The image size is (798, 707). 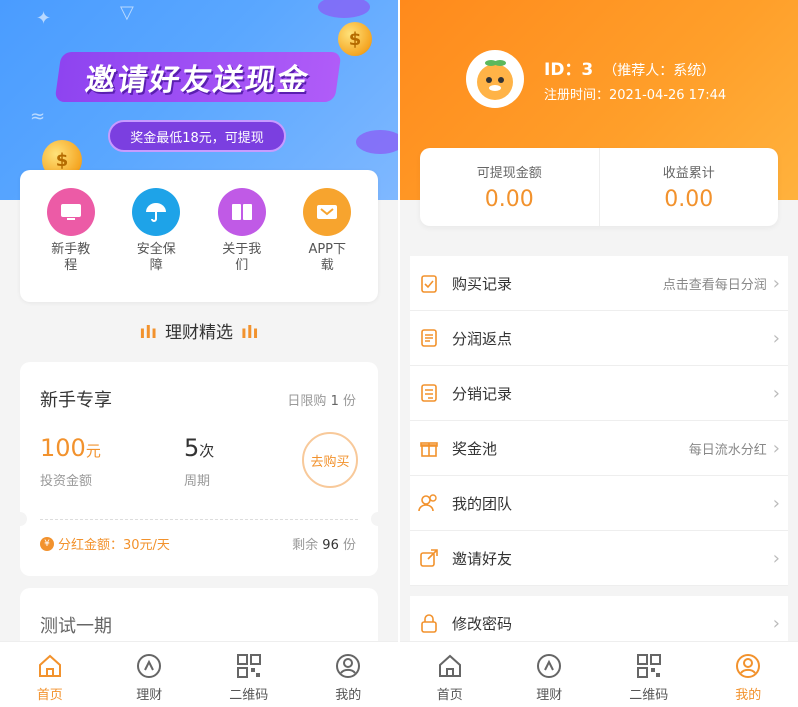 I want to click on decoration-blob, so click(x=344, y=9).